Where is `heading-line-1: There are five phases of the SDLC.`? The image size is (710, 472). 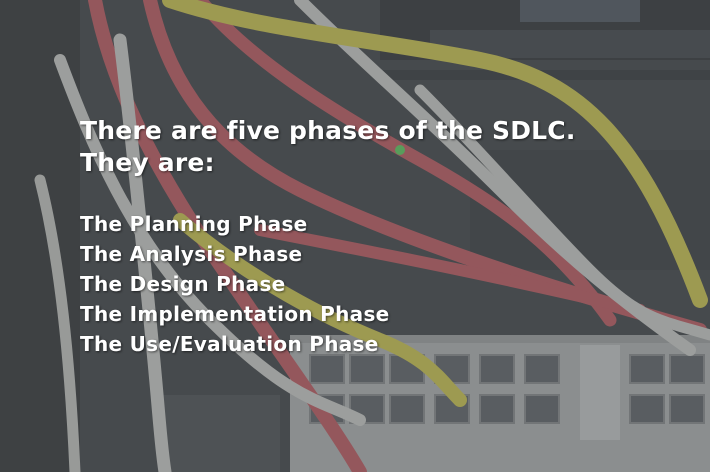 heading-line-1: There are five phases of the SDLC. is located at coordinates (328, 130).